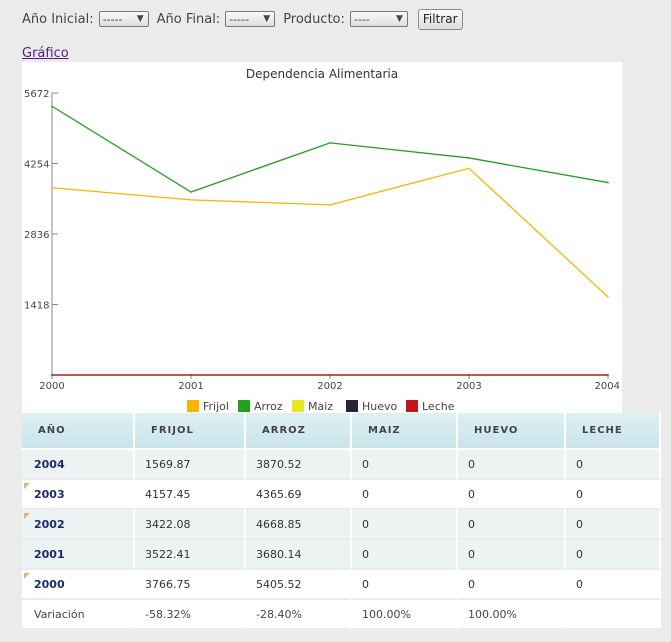  I want to click on cell-frijol: 3766.75, so click(190, 585).